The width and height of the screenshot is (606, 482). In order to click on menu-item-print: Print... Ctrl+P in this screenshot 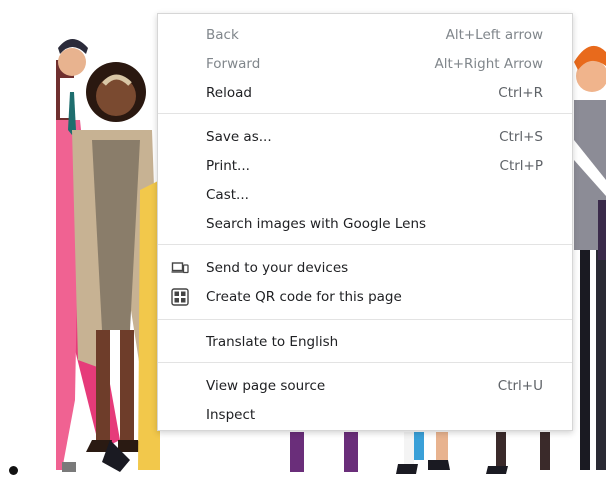, I will do `click(365, 165)`.